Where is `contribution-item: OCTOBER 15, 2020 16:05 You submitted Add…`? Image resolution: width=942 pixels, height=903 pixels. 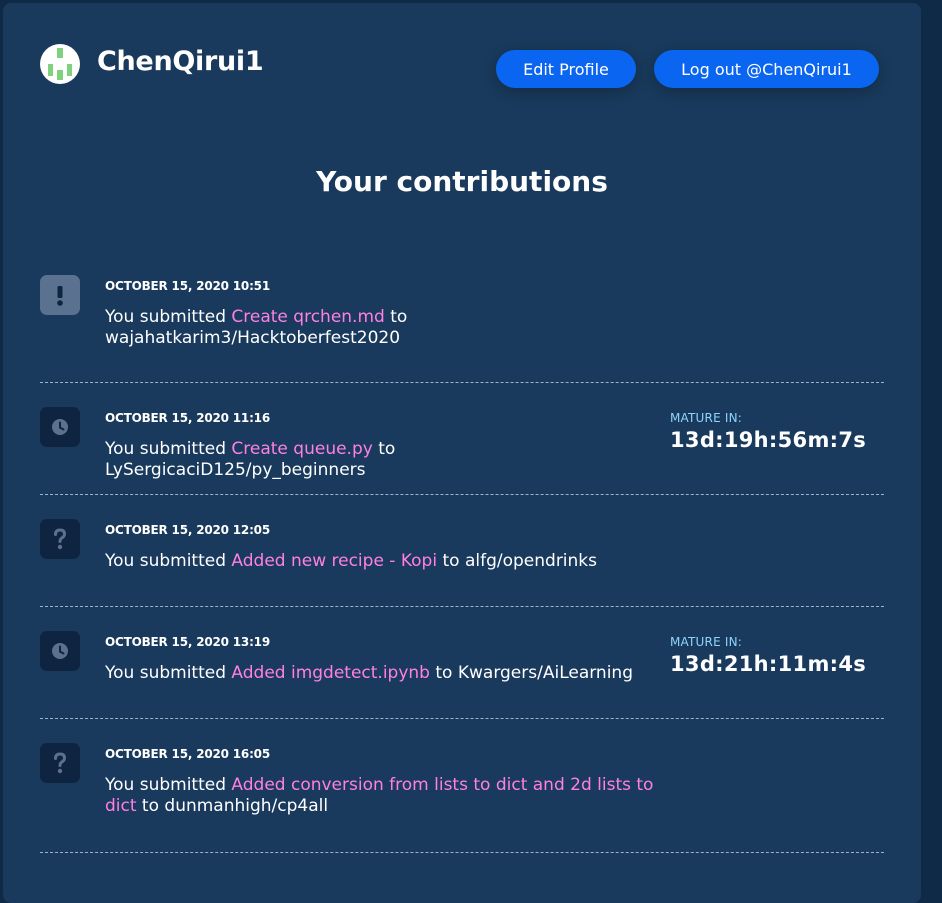 contribution-item: OCTOBER 15, 2020 16:05 You submitted Add… is located at coordinates (462, 786).